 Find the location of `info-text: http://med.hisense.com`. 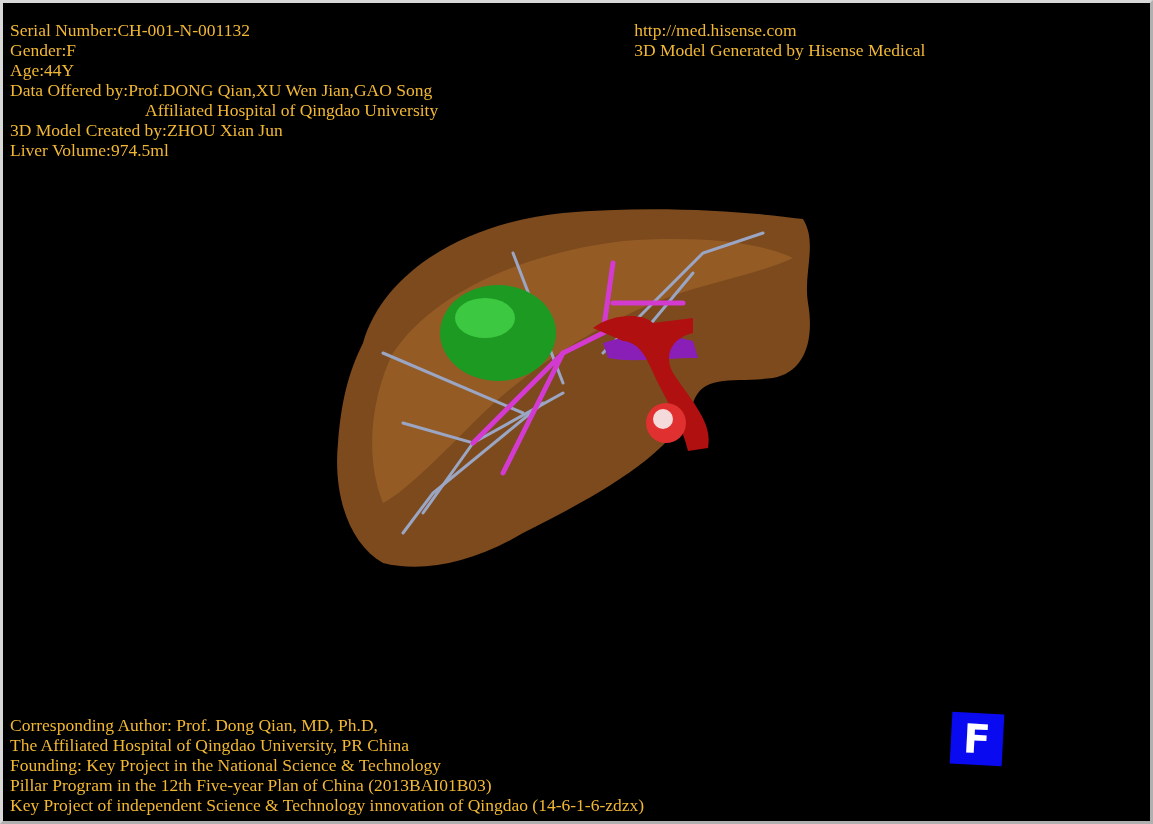

info-text: http://med.hisense.com is located at coordinates (715, 30).